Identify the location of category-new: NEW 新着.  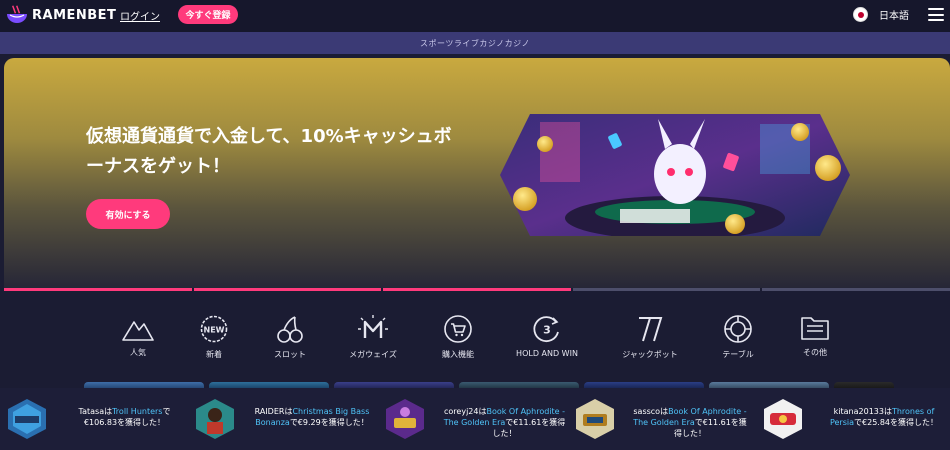
(214, 337).